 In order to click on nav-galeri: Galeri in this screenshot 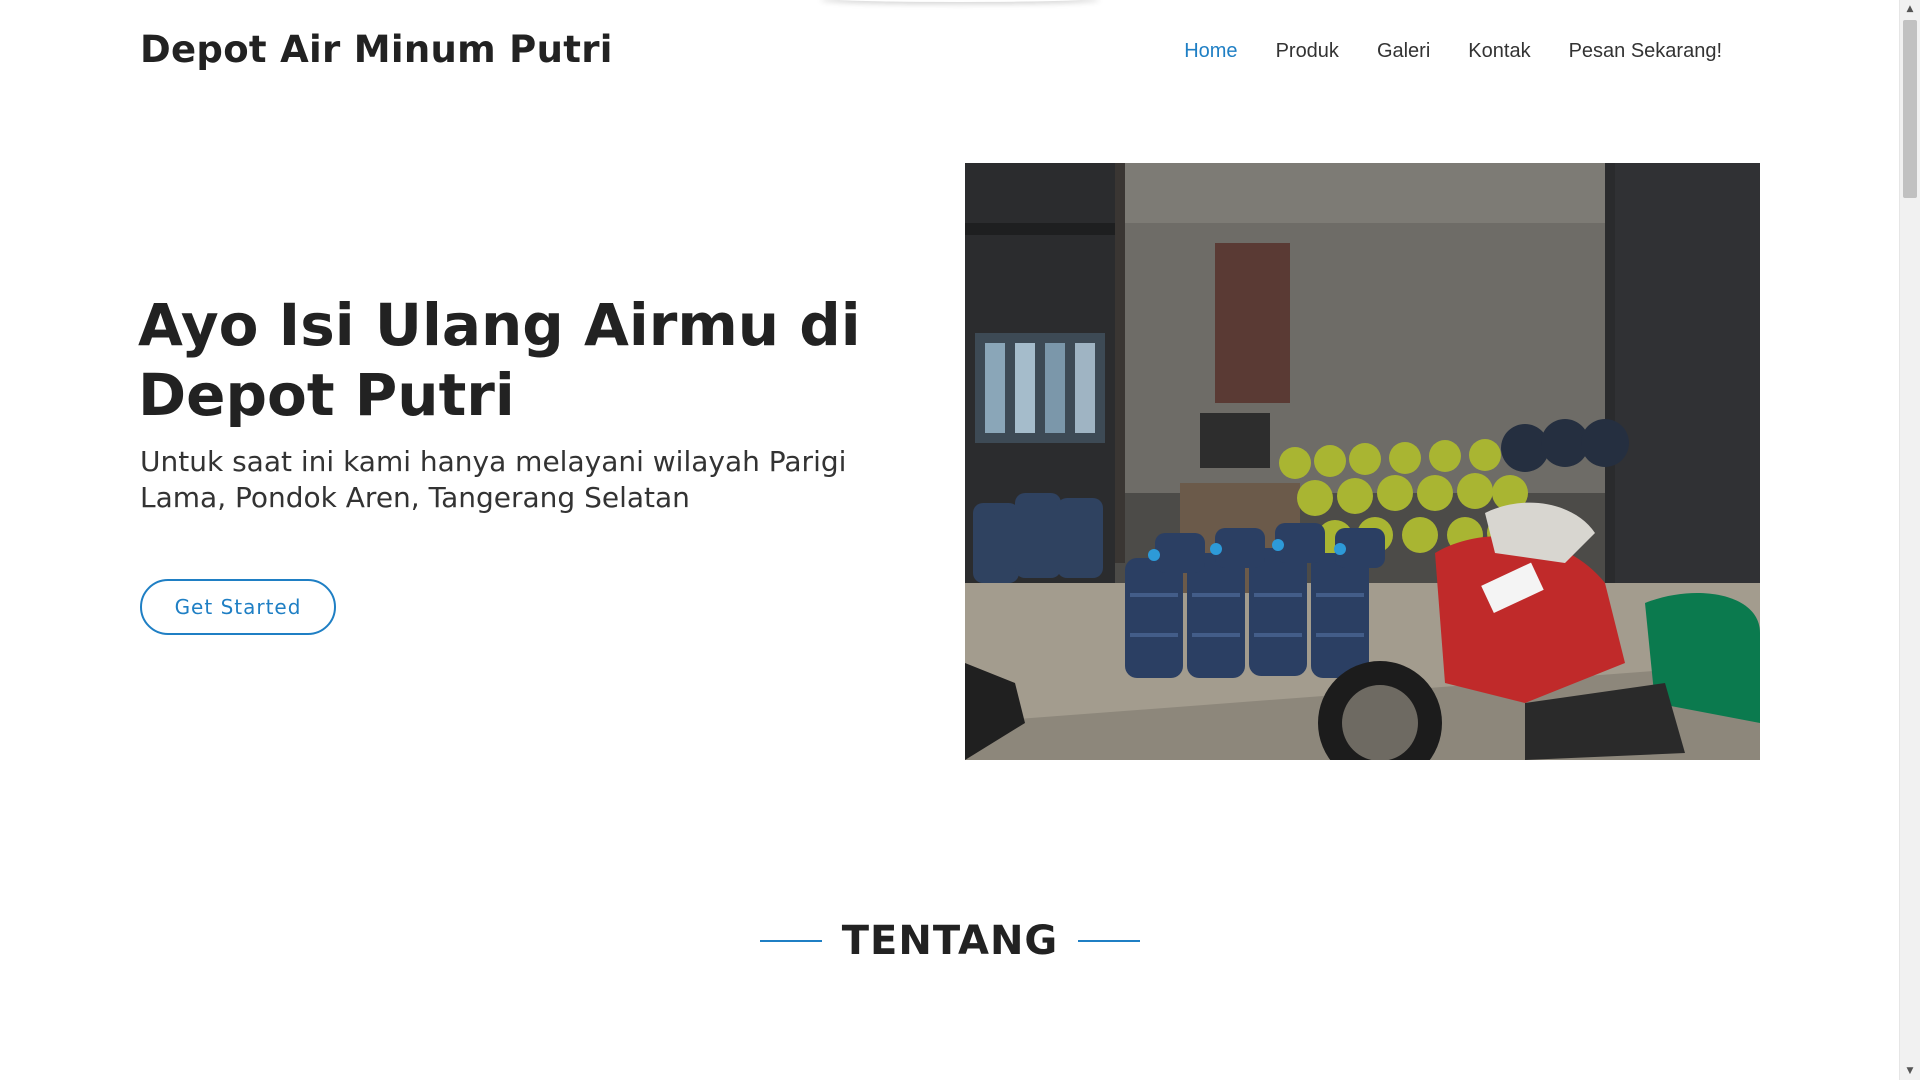, I will do `click(1403, 51)`.